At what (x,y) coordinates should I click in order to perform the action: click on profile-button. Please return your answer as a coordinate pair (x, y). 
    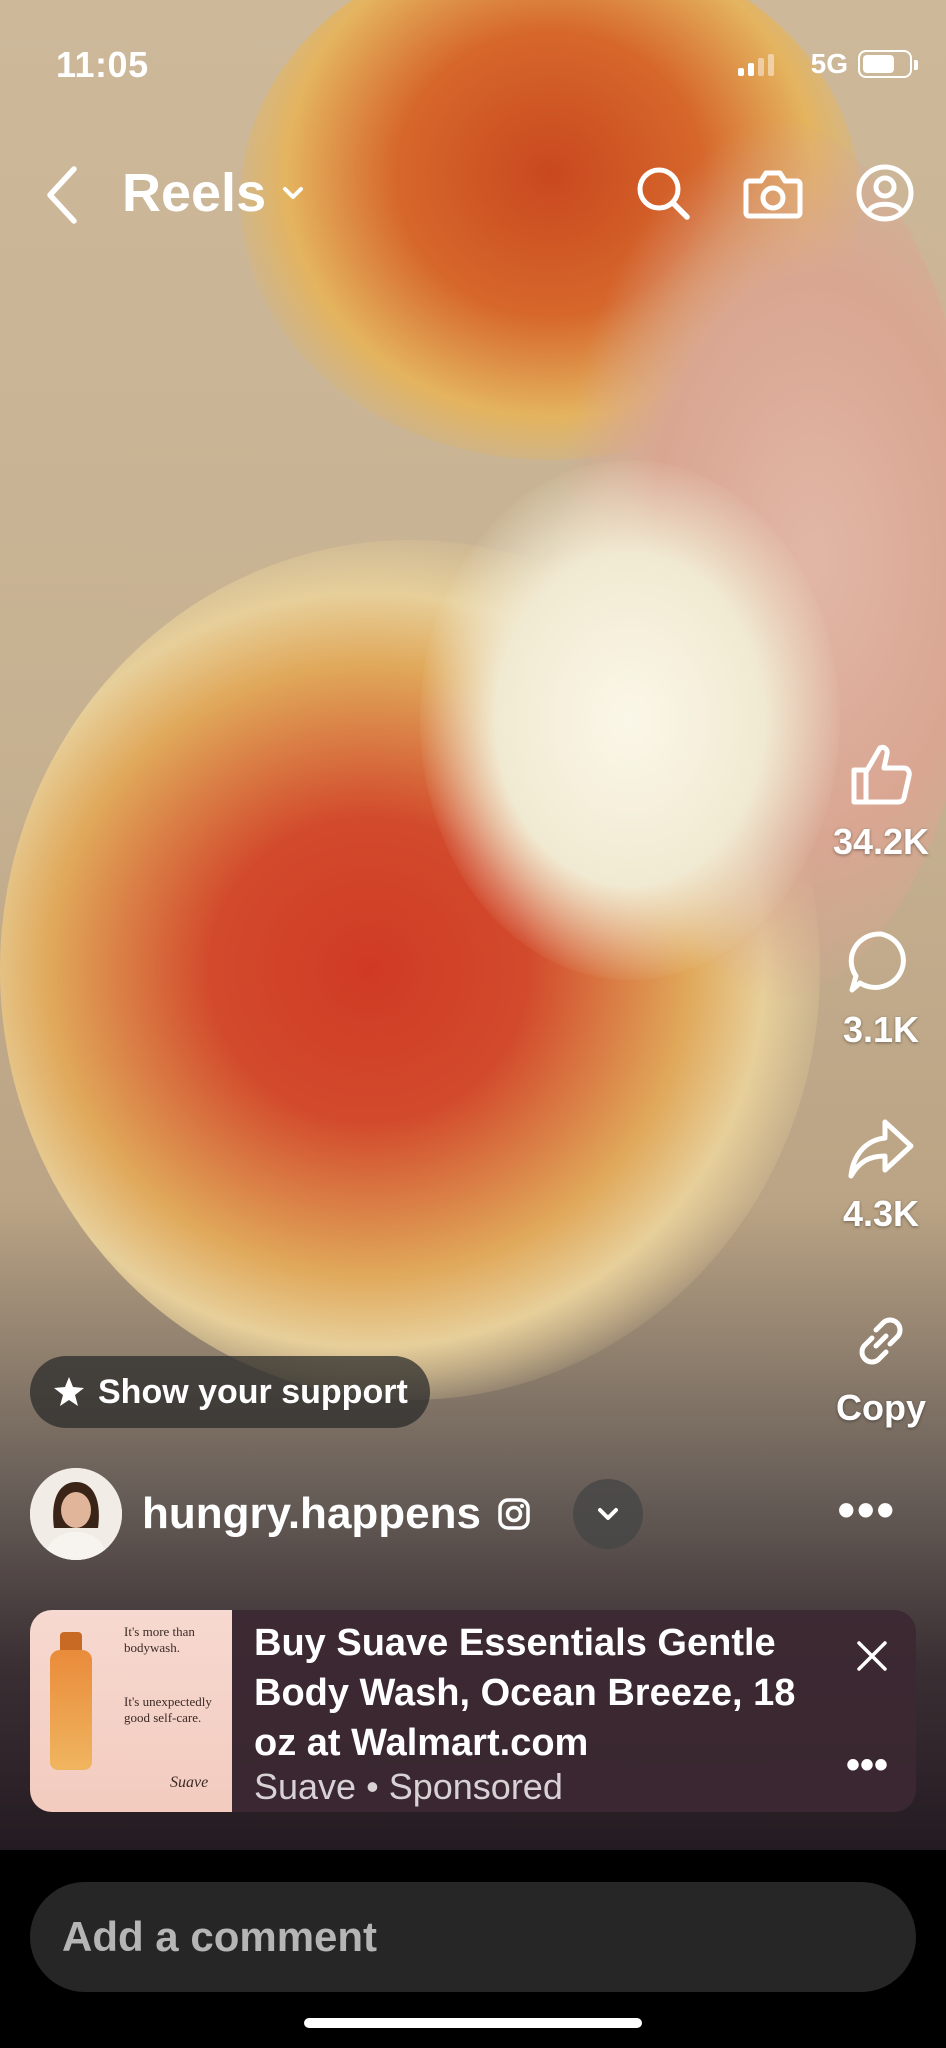
    Looking at the image, I should click on (885, 193).